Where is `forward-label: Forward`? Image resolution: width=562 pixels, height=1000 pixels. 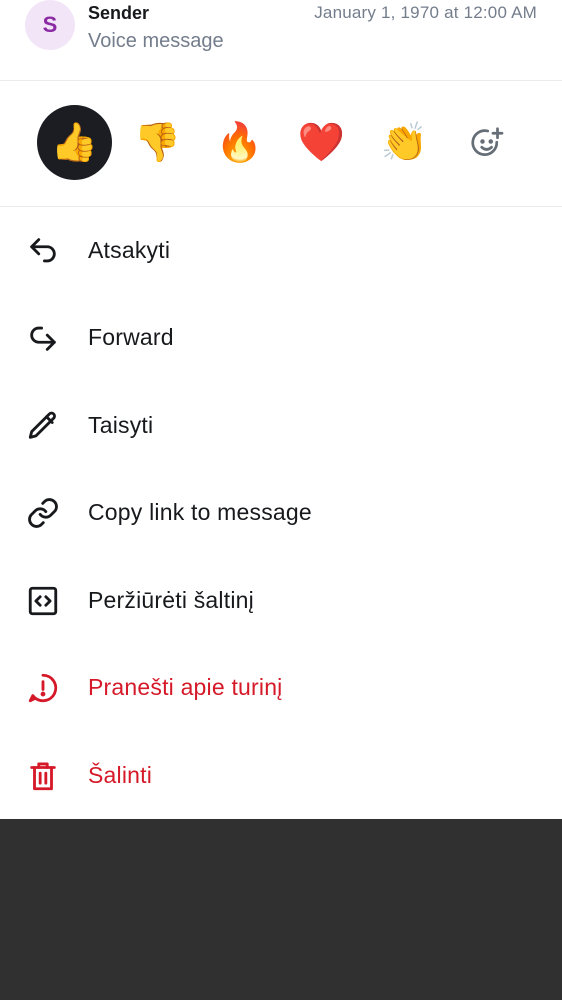
forward-label: Forward is located at coordinates (131, 337).